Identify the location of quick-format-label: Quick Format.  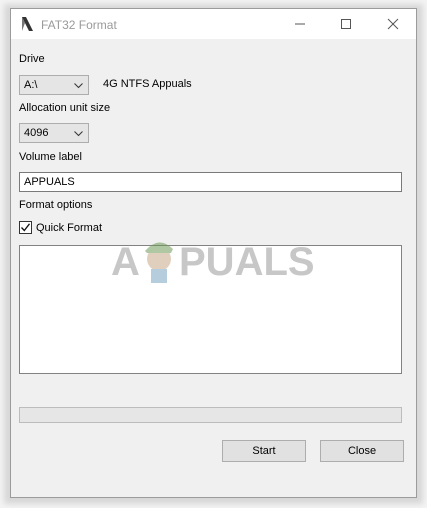
(69, 228).